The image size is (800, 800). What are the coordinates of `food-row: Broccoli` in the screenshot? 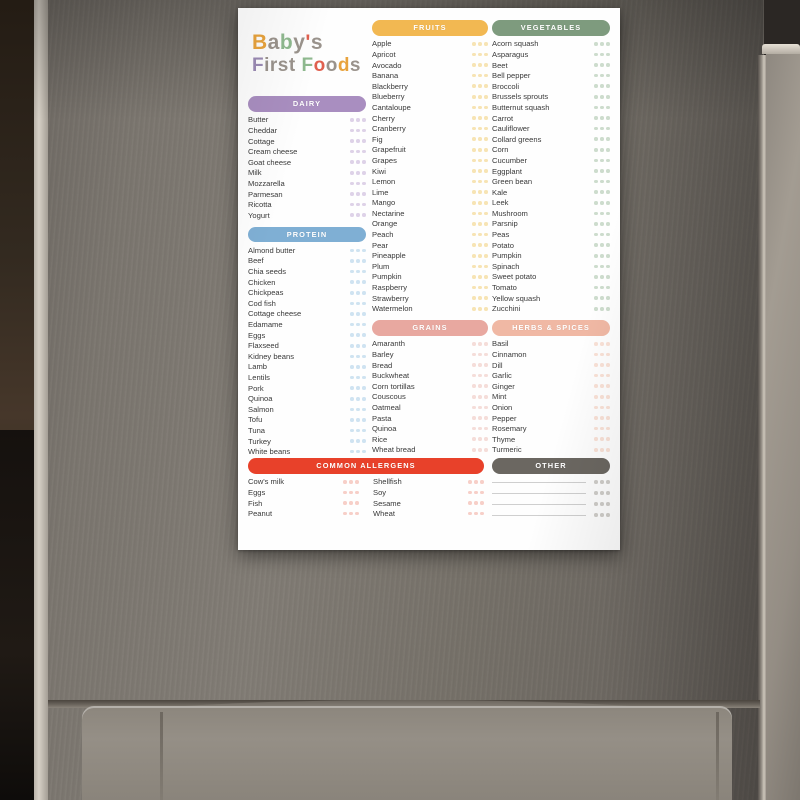 It's located at (551, 86).